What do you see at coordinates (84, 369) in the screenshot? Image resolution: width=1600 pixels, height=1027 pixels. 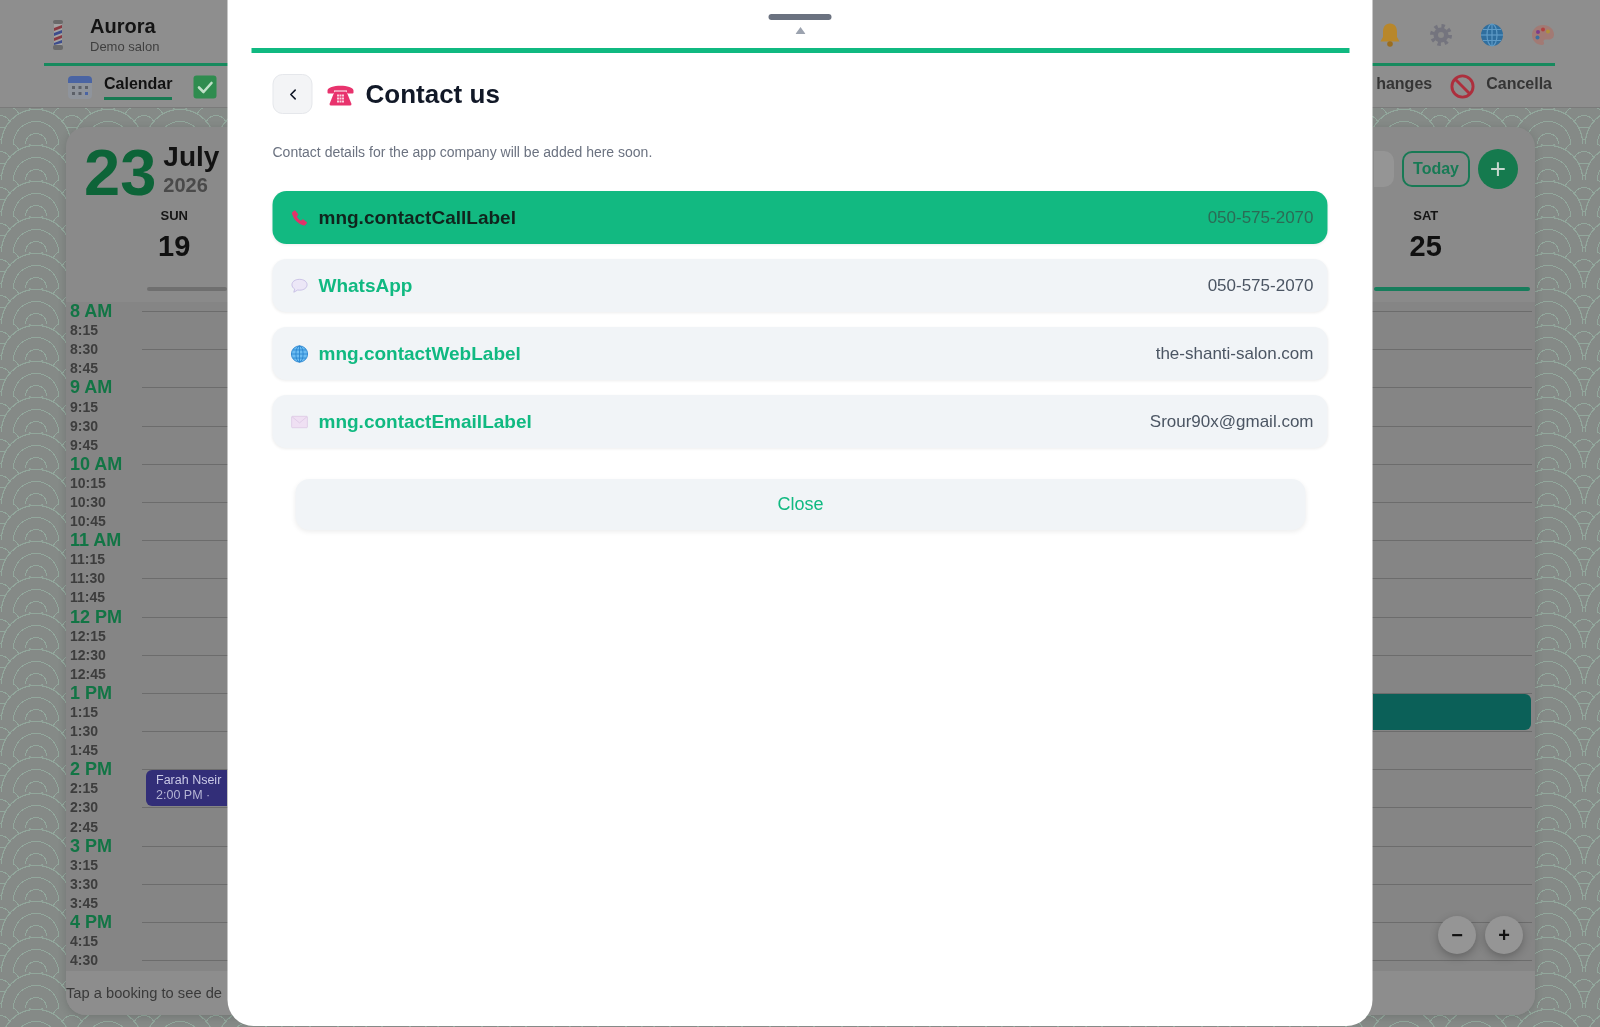 I see `time-label: 8:45` at bounding box center [84, 369].